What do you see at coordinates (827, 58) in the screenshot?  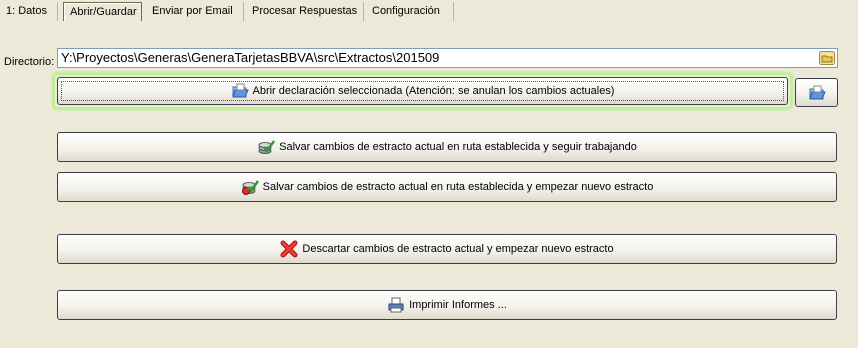 I see `folder-icon` at bounding box center [827, 58].